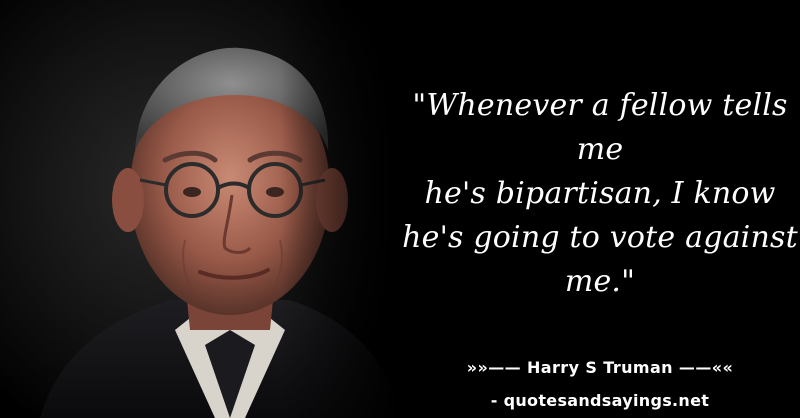 This screenshot has height=418, width=800. What do you see at coordinates (600, 281) in the screenshot?
I see `quote-line-4: me."` at bounding box center [600, 281].